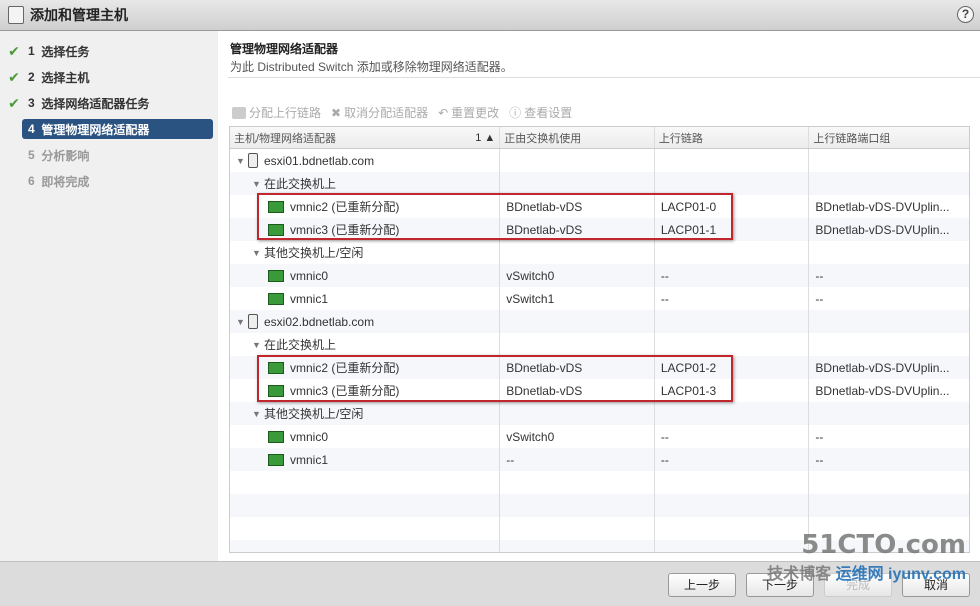 The height and width of the screenshot is (606, 980). What do you see at coordinates (702, 585) in the screenshot?
I see `back-button: 上一步` at bounding box center [702, 585].